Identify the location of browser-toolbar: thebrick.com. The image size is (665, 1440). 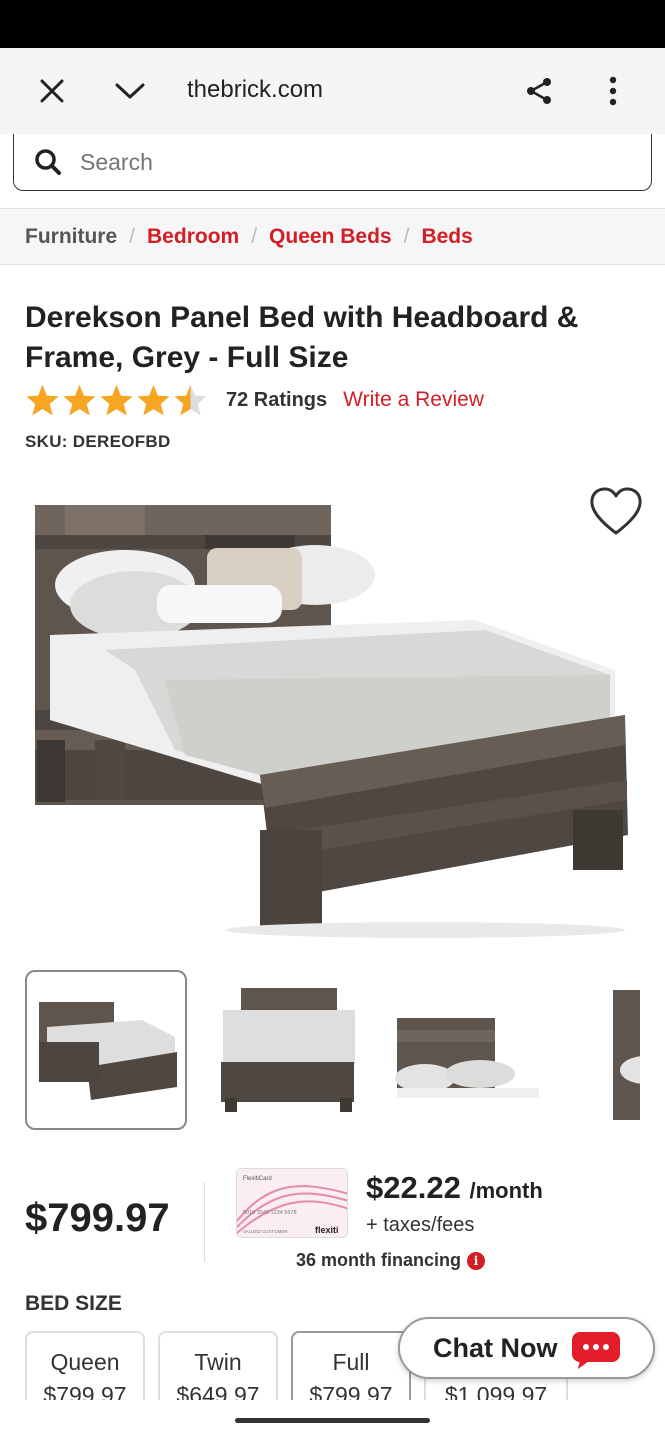
(332, 91).